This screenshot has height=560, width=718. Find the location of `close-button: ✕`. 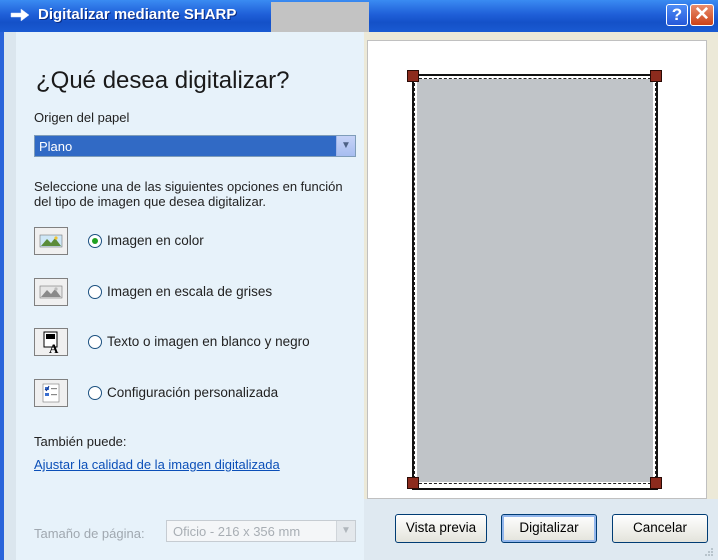

close-button: ✕ is located at coordinates (702, 15).